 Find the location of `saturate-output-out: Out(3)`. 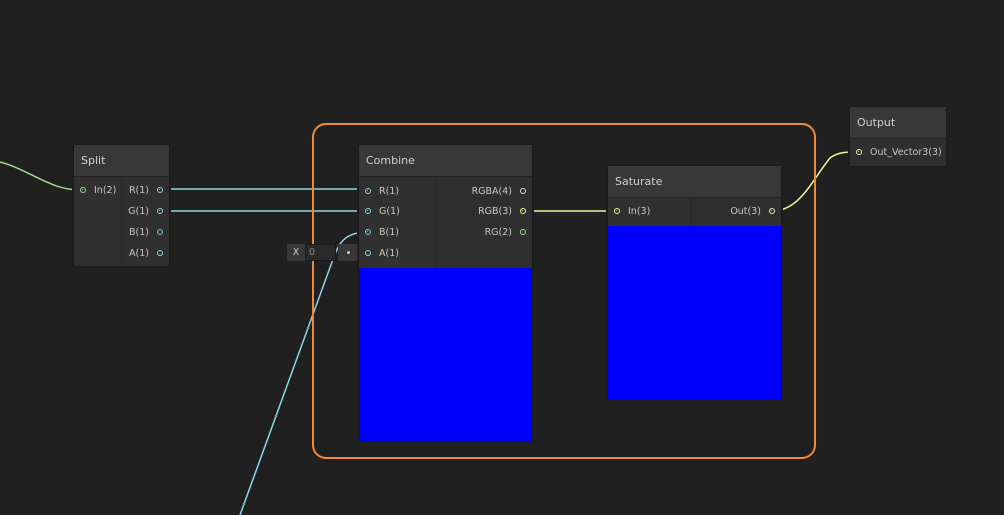

saturate-output-out: Out(3) is located at coordinates (736, 212).